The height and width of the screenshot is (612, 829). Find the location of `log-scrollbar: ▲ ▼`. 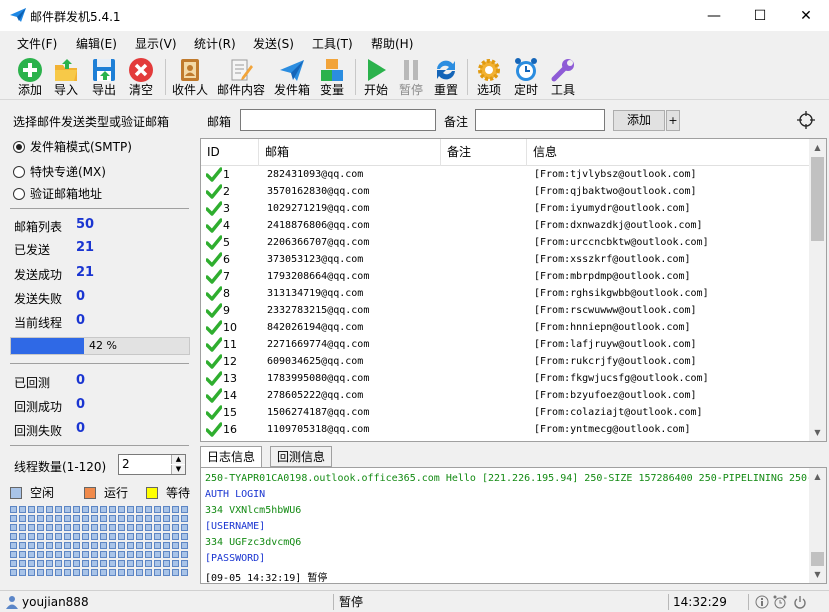

log-scrollbar: ▲ ▼ is located at coordinates (817, 525).